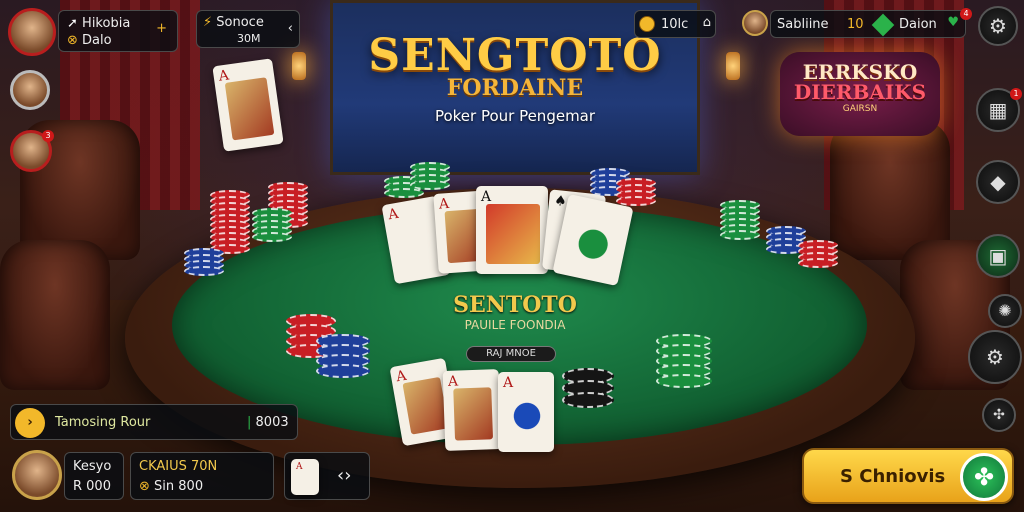 The width and height of the screenshot is (1024, 512). I want to click on promo-badge: ERRKSKO DIERBAIKS GAIRSN, so click(860, 94).